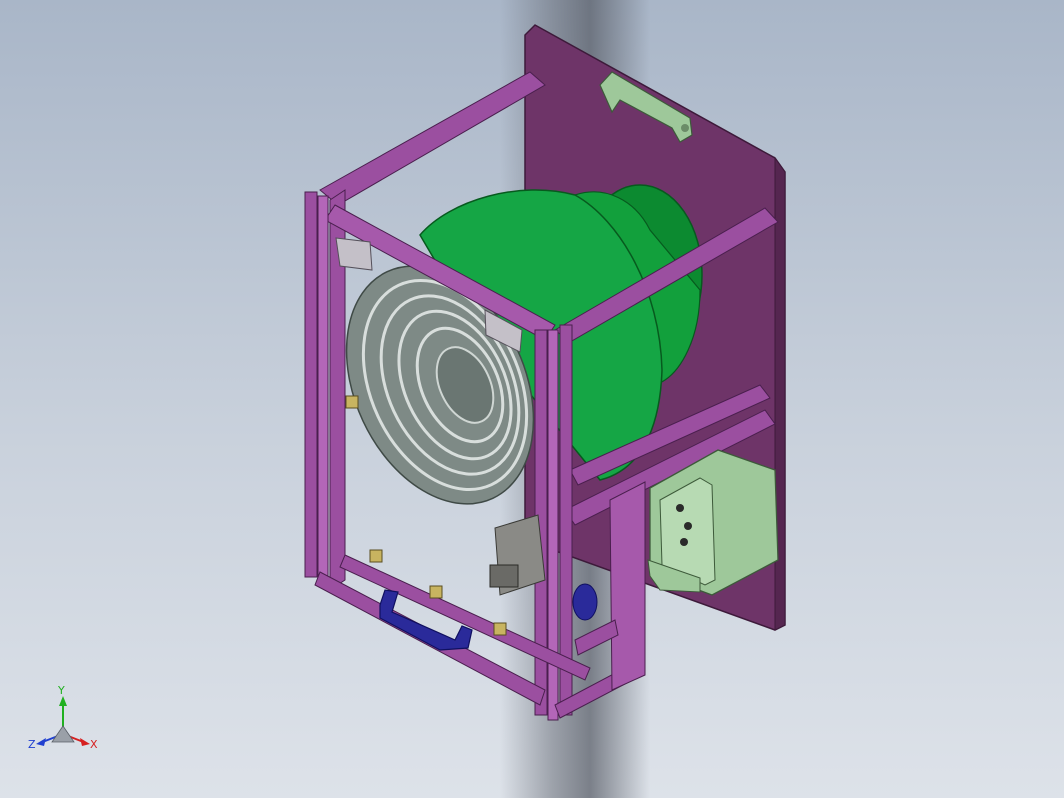 The height and width of the screenshot is (798, 1064). I want to click on frame-left-post, so click(316, 386).